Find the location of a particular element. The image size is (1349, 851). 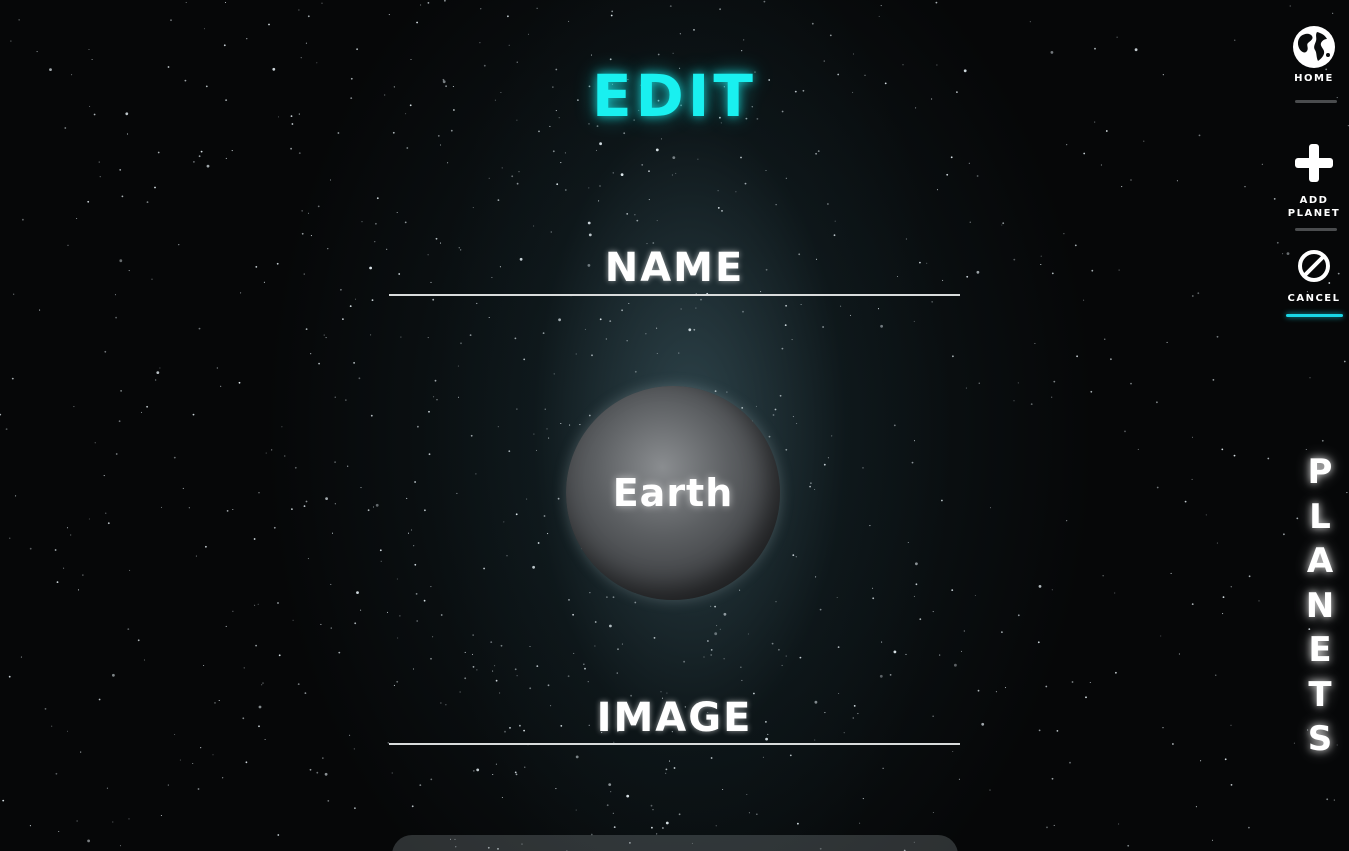

planets-title-letter: N is located at coordinates (1320, 605).